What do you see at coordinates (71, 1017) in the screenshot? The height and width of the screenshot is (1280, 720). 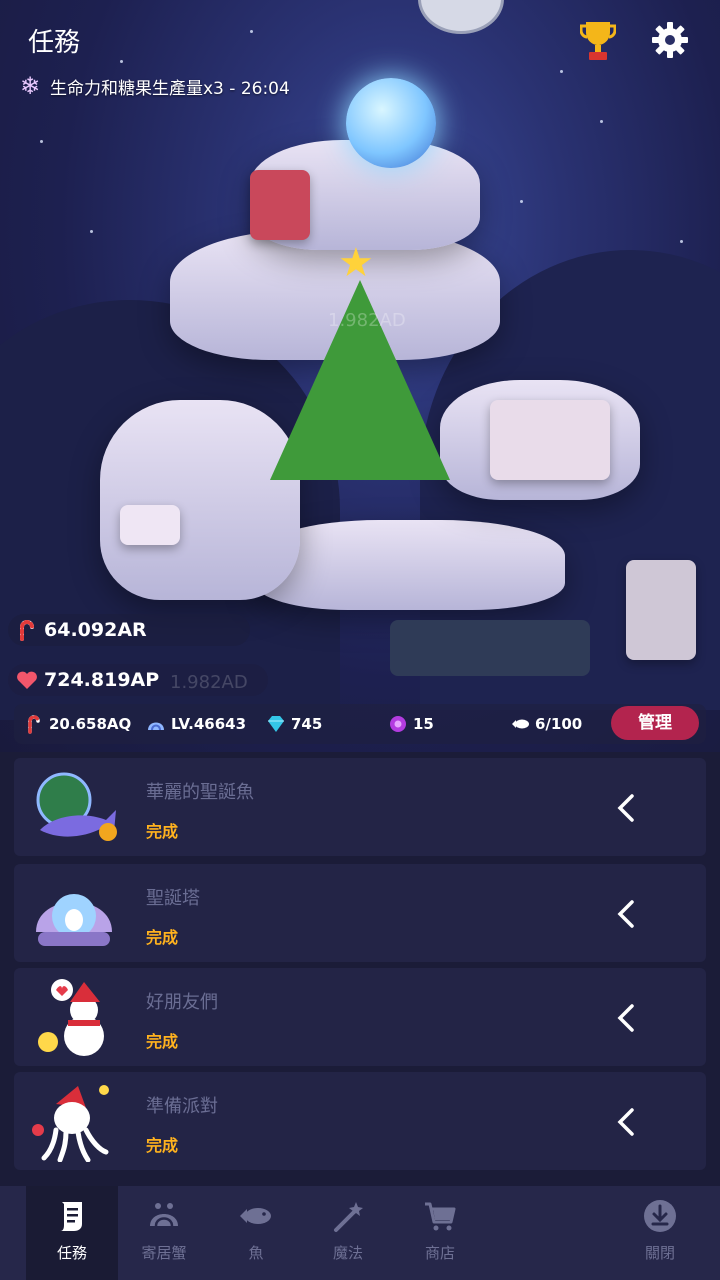 I see `snowman-thumbnail` at bounding box center [71, 1017].